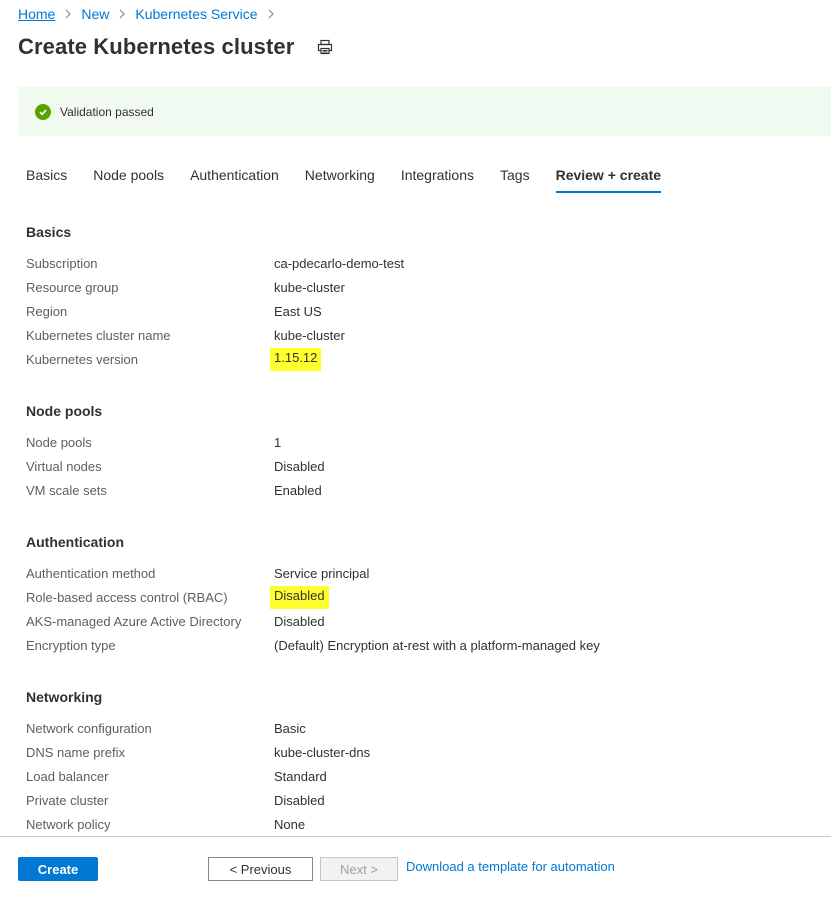 The image size is (831, 903). I want to click on row-label: Kubernetes version, so click(82, 359).